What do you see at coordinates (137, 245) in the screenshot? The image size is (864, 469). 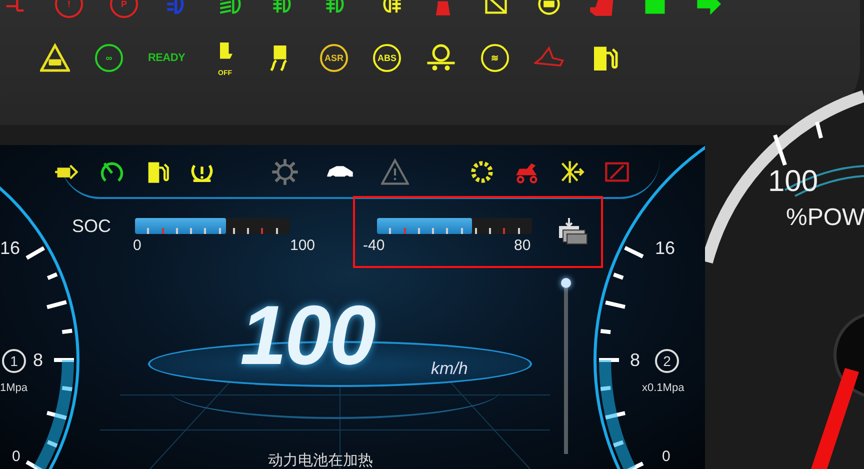 I see `scale-min-label: 0` at bounding box center [137, 245].